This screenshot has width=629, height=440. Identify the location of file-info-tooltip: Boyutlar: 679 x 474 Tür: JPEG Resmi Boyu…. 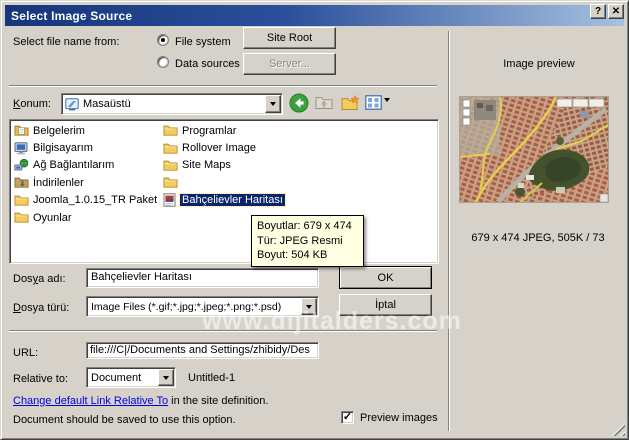
(307, 241).